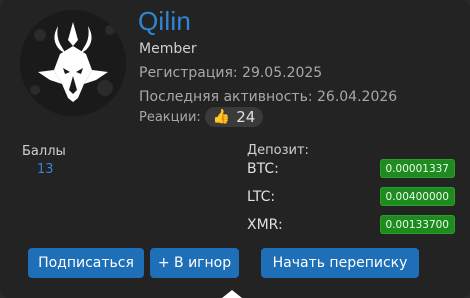  Describe the element at coordinates (261, 197) in the screenshot. I see `coin-name-ltc: LTC:` at that location.